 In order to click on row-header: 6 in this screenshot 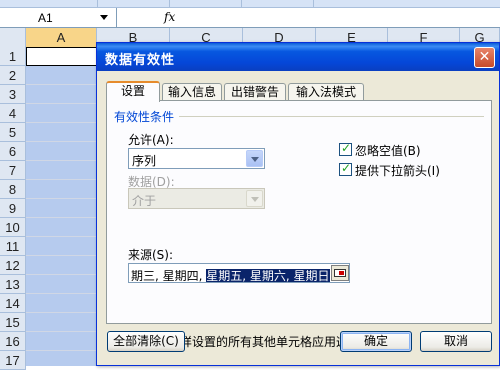, I will do `click(13, 151)`.